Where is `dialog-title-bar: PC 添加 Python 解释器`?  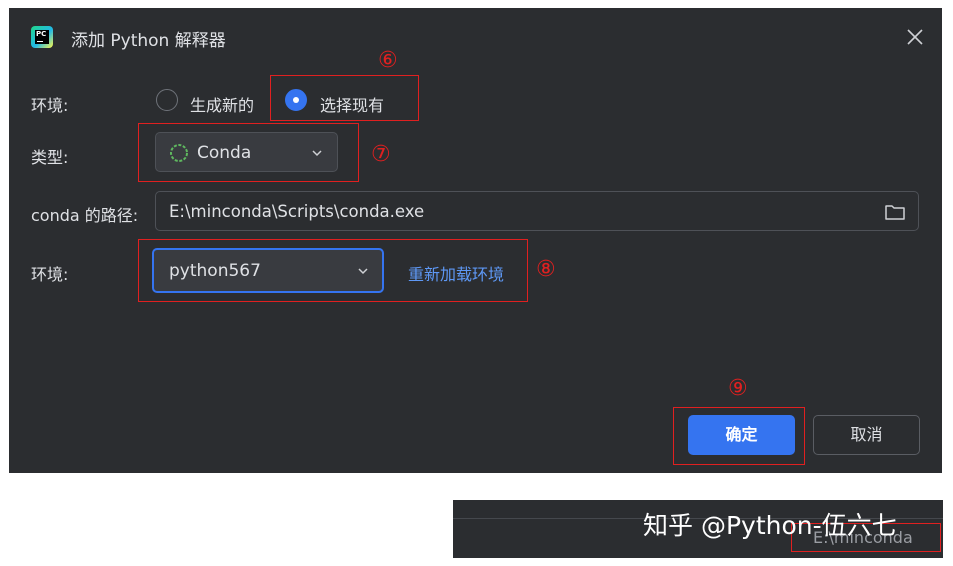 dialog-title-bar: PC 添加 Python 解释器 is located at coordinates (475, 36).